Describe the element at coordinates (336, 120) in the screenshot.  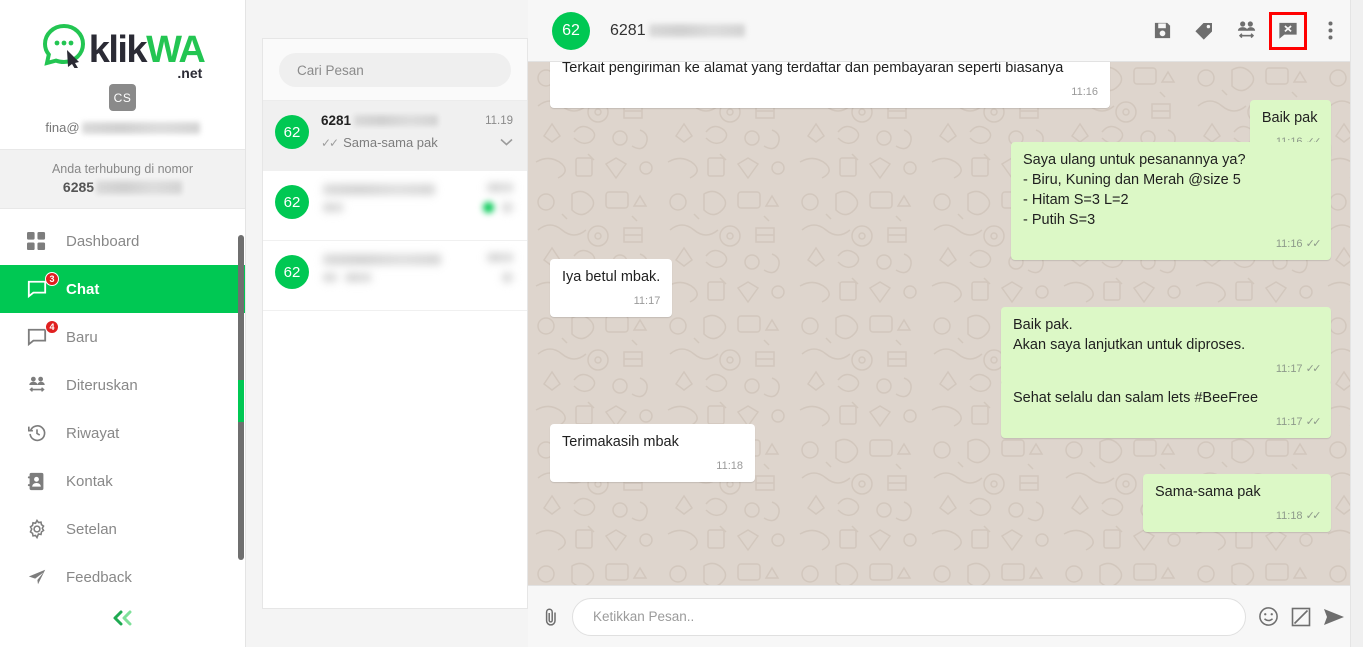
I see `chat-contact-name-text: 6281` at that location.